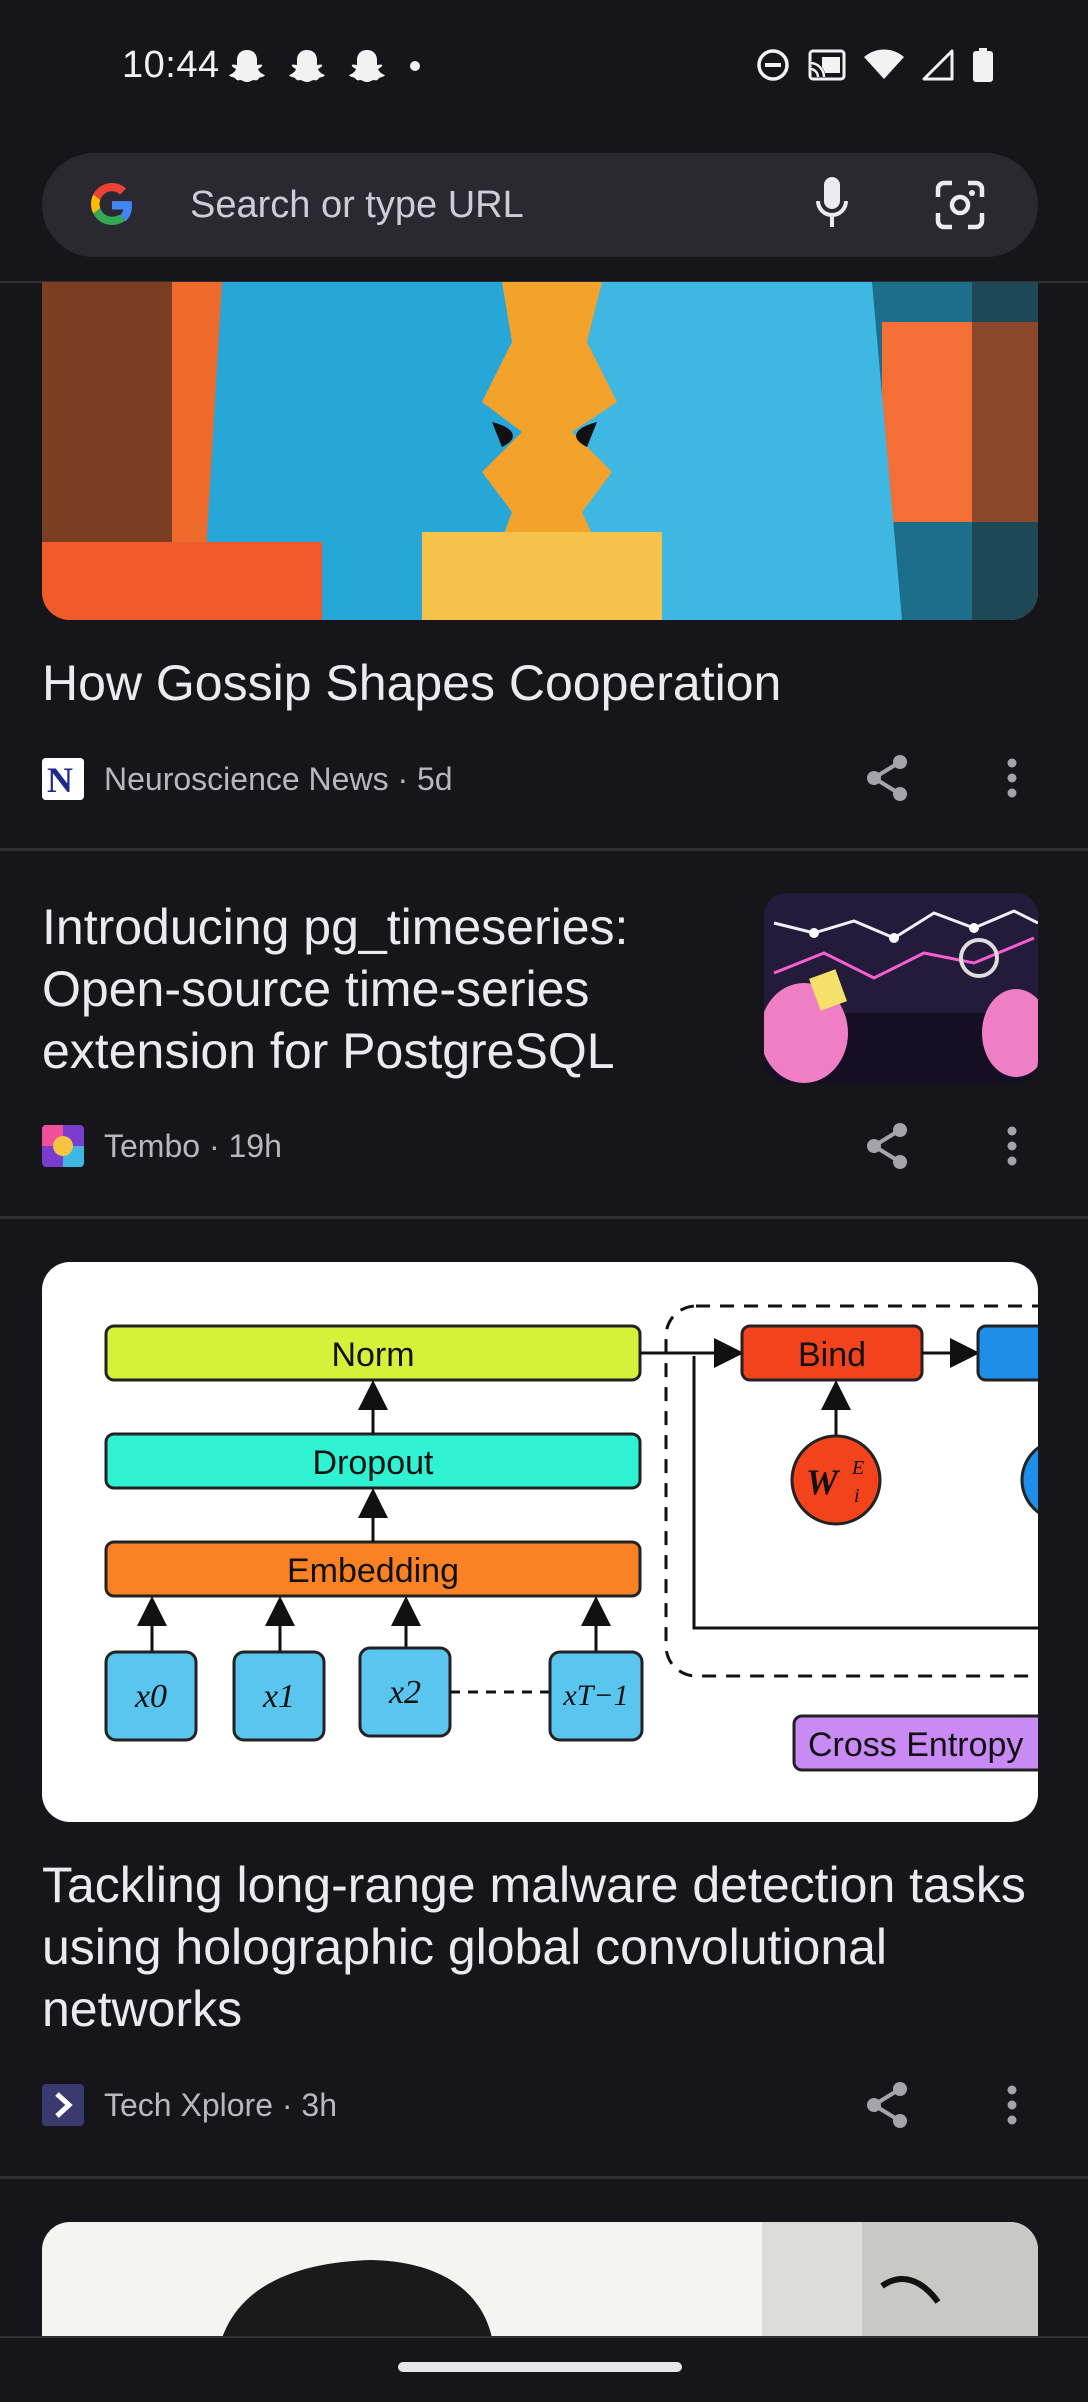 The height and width of the screenshot is (2402, 1088). What do you see at coordinates (938, 65) in the screenshot?
I see `signal-icon` at bounding box center [938, 65].